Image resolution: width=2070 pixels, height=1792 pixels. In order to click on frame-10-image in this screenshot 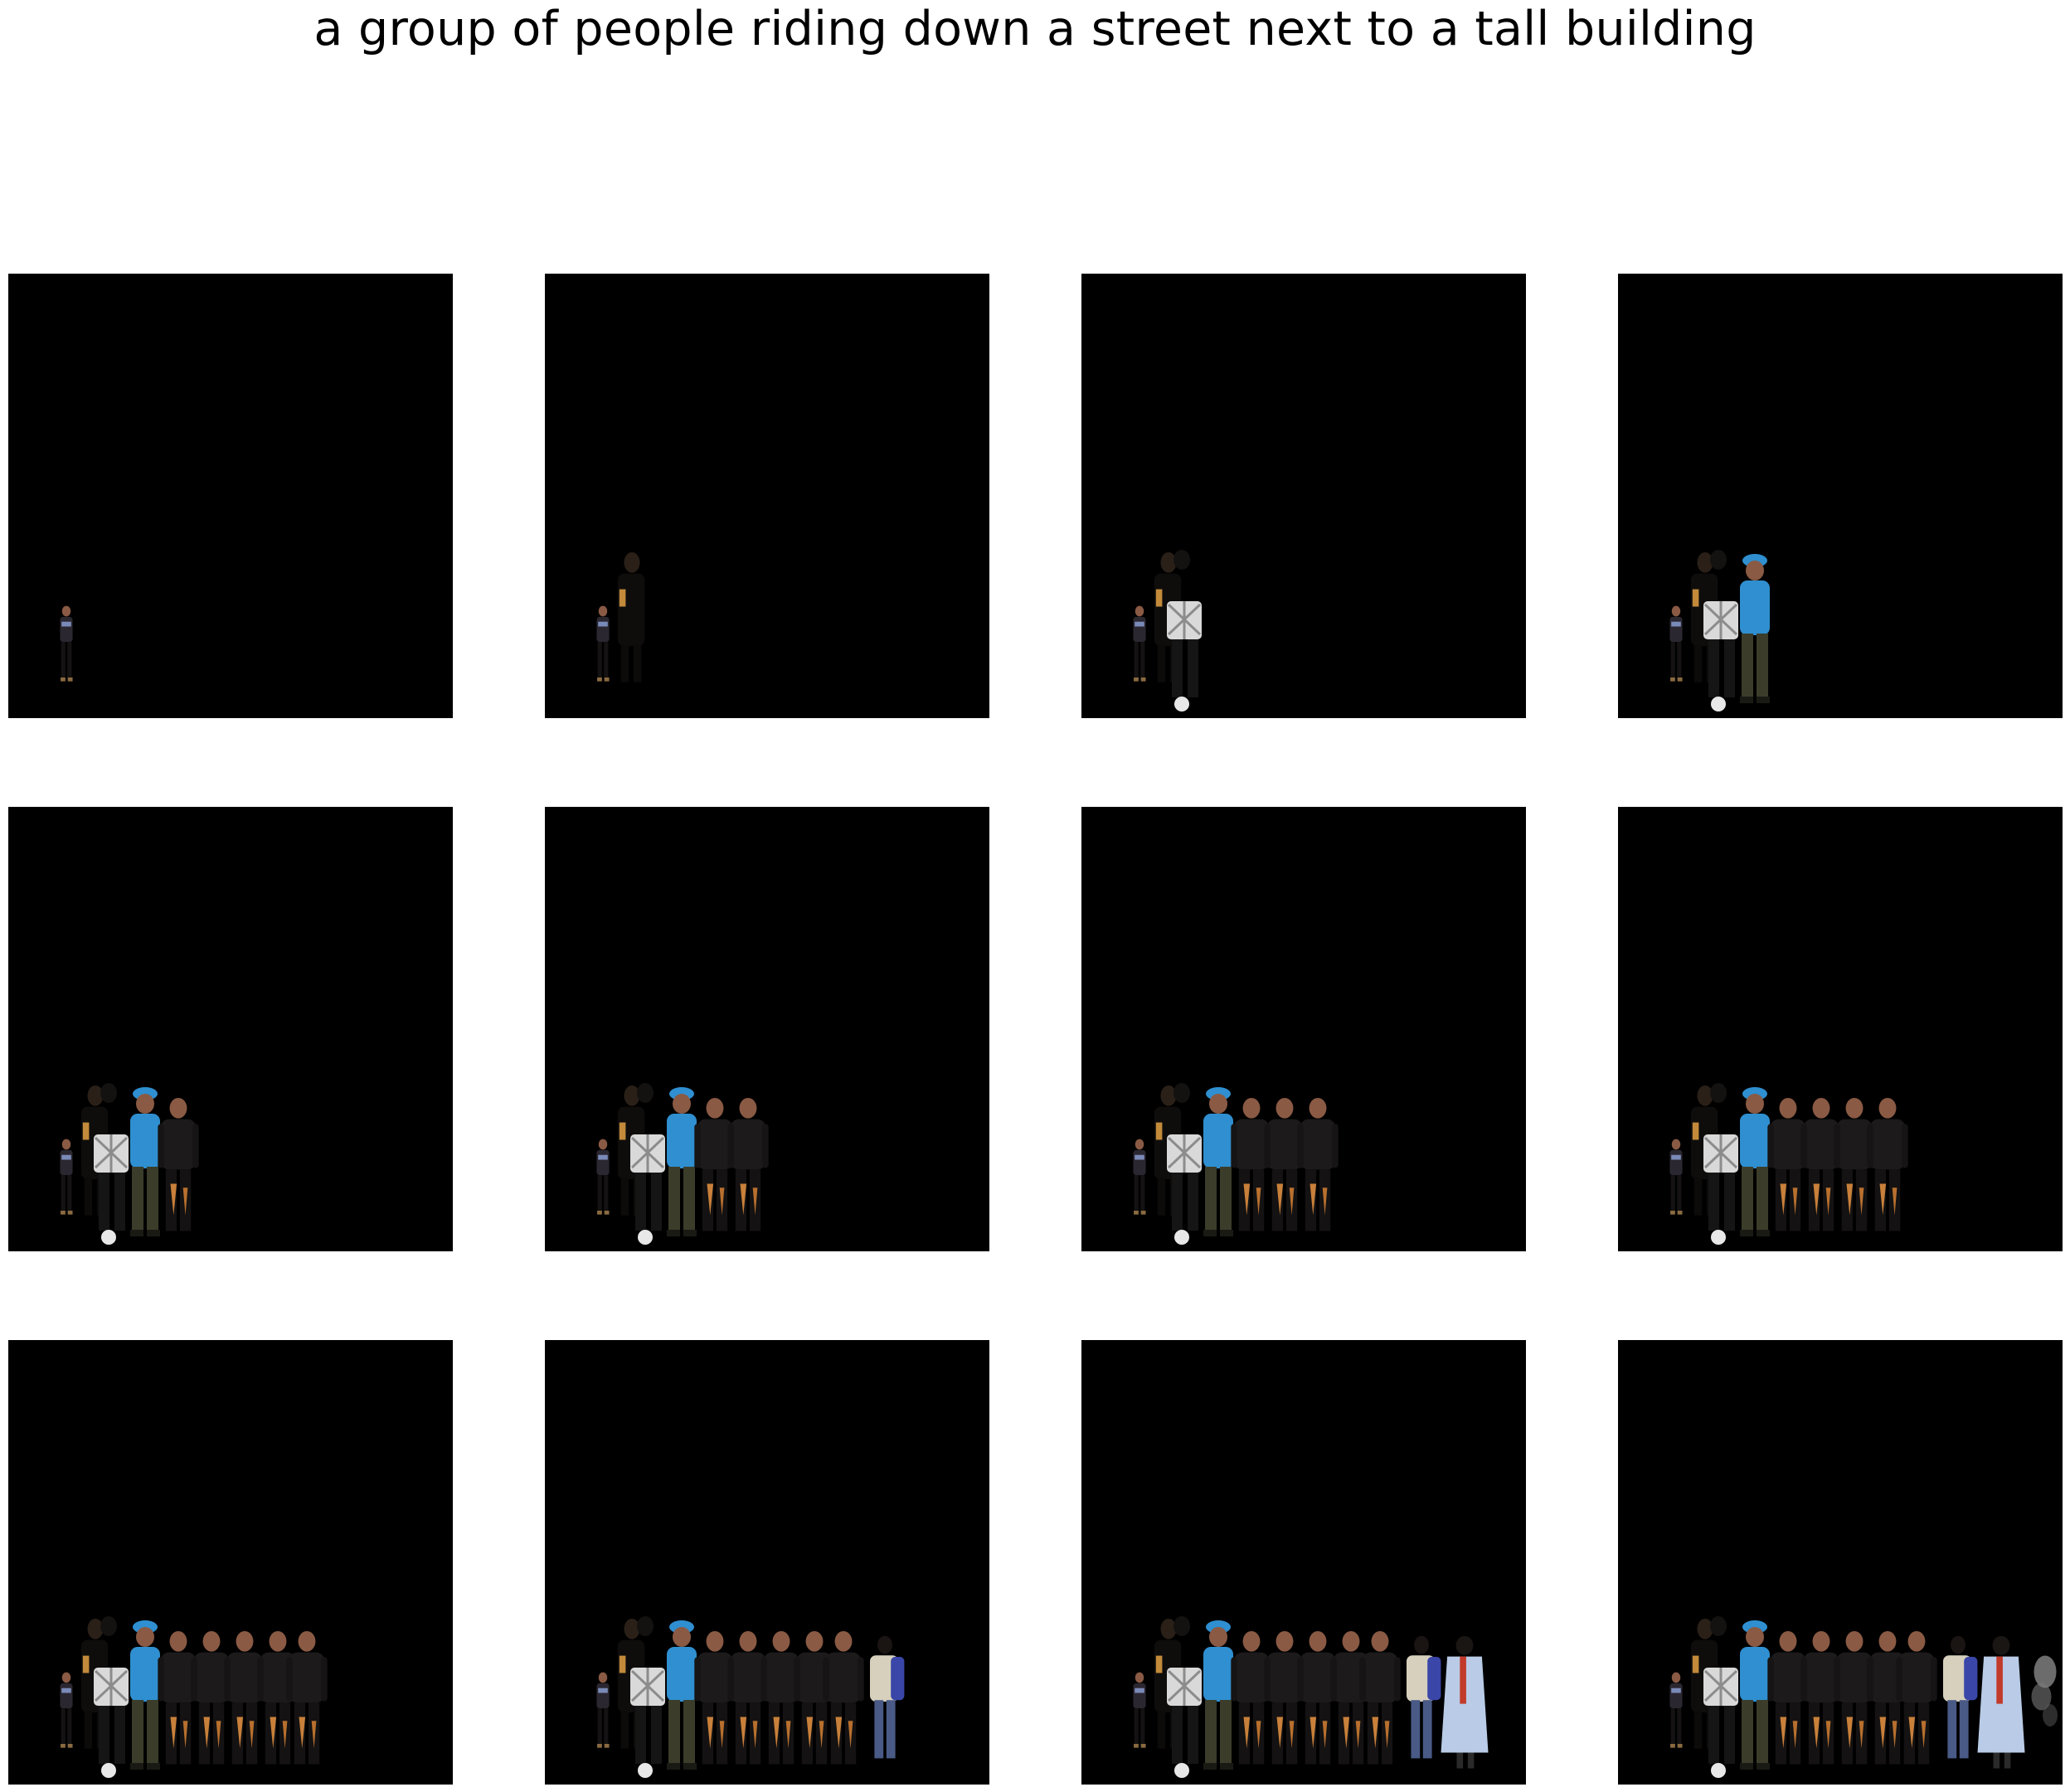, I will do `click(767, 1562)`.